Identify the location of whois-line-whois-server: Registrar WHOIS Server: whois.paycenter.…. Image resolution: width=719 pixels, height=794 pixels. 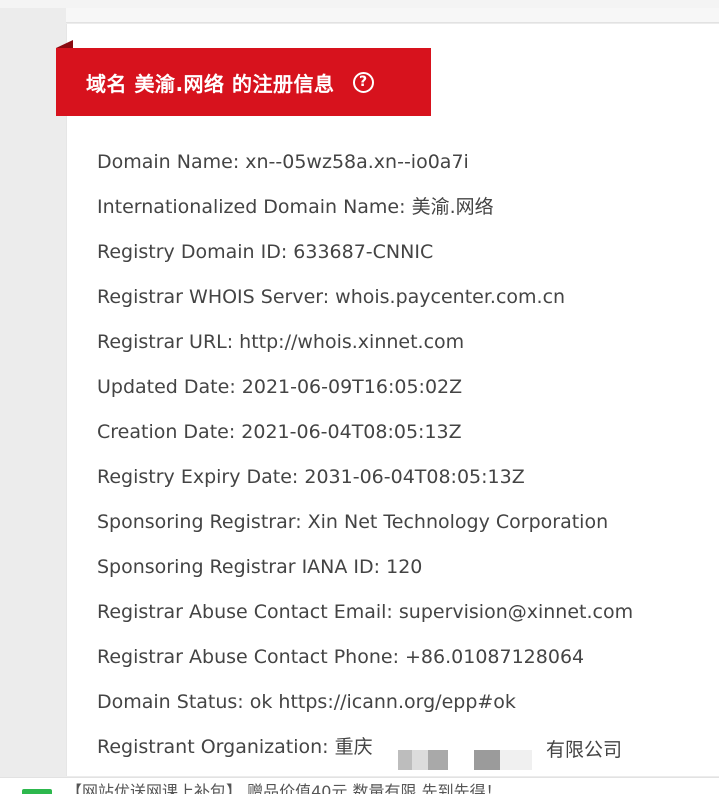
(331, 297).